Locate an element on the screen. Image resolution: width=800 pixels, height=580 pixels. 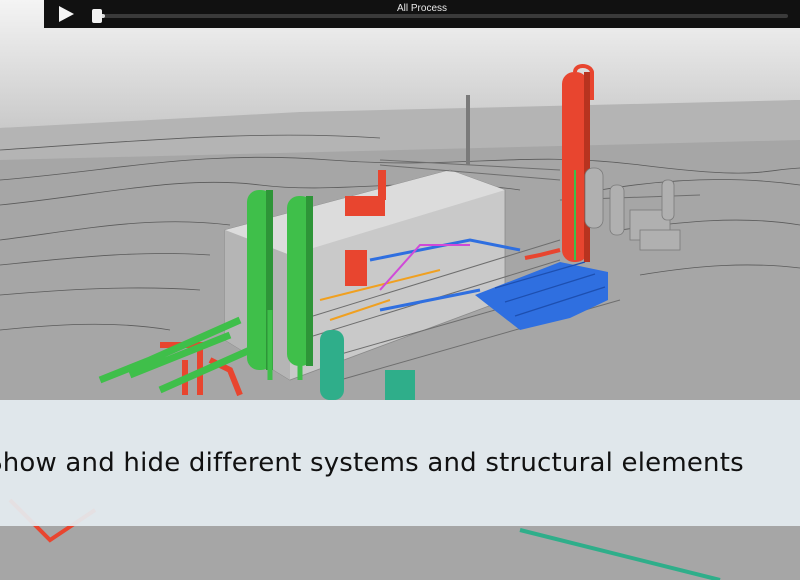
progress-track is located at coordinates (443, 16).